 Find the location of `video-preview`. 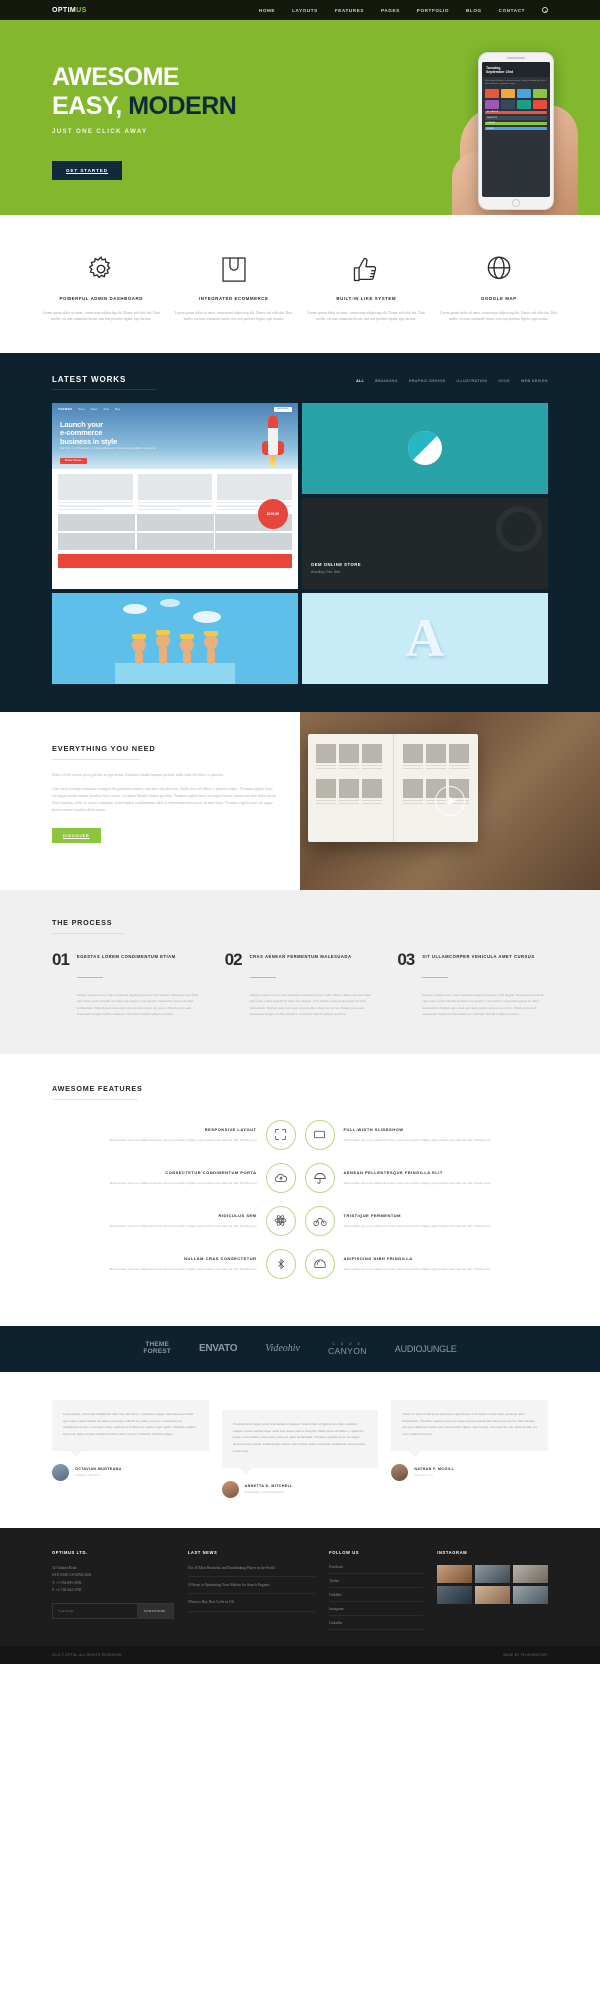

video-preview is located at coordinates (450, 800).